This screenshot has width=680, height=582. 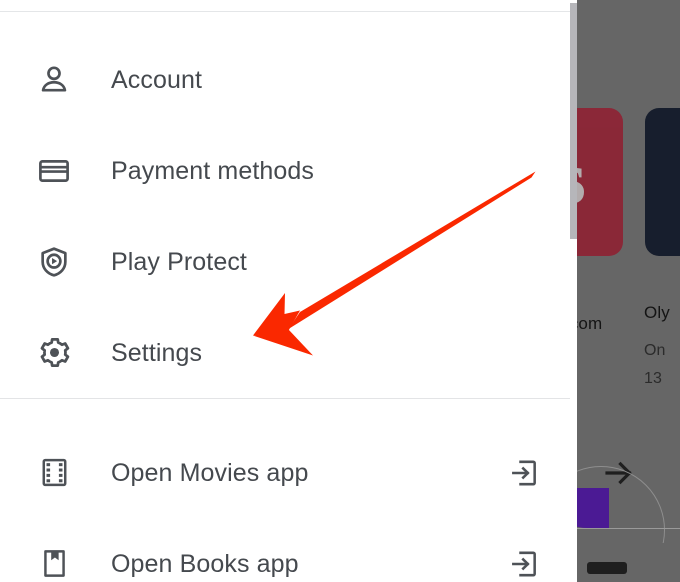 What do you see at coordinates (628, 528) in the screenshot?
I see `background-divider` at bounding box center [628, 528].